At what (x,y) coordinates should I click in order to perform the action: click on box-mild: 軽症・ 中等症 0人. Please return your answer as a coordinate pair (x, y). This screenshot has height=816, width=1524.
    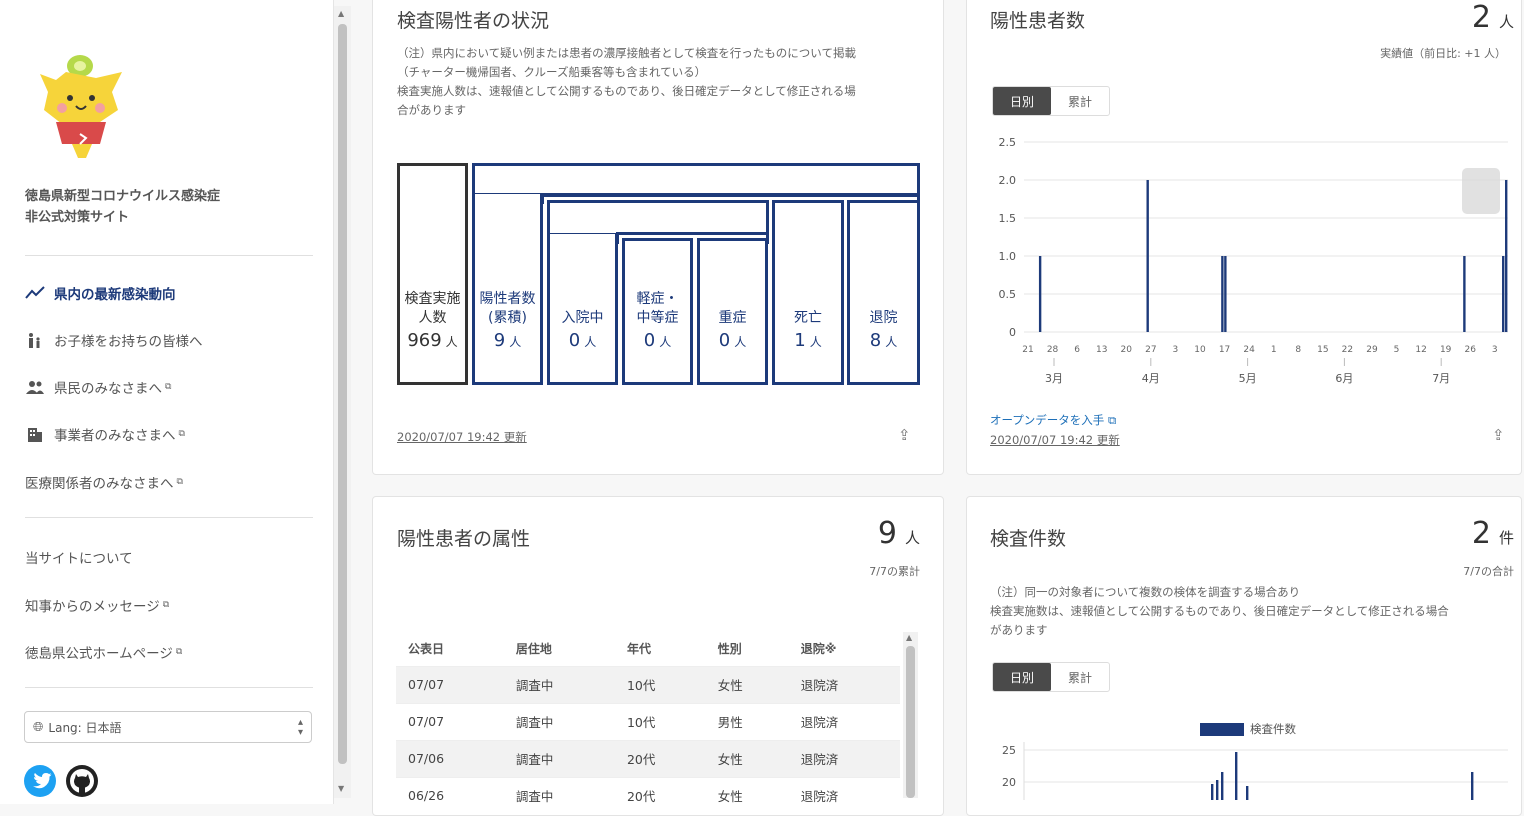
    Looking at the image, I should click on (657, 311).